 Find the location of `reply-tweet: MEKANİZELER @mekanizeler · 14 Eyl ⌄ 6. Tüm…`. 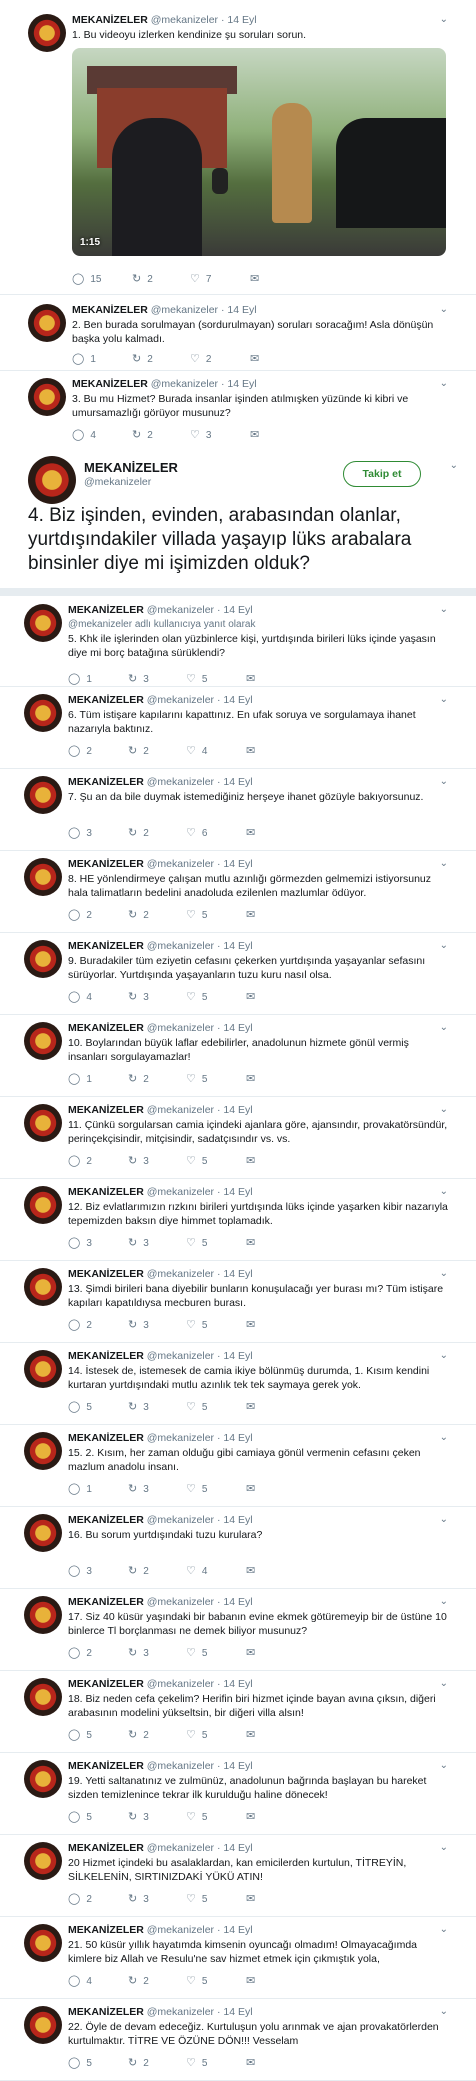

reply-tweet: MEKANİZELER @mekanizeler · 14 Eyl ⌄ 6. Tüm… is located at coordinates (238, 727).